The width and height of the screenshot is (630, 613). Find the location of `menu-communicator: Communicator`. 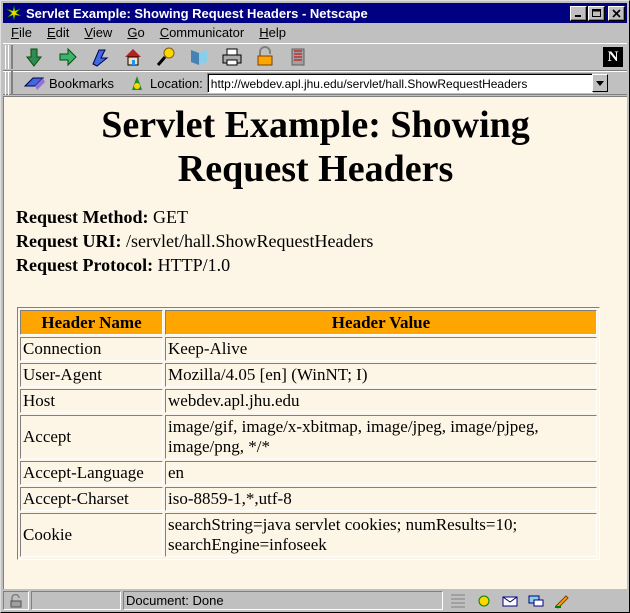

menu-communicator: Communicator is located at coordinates (202, 32).